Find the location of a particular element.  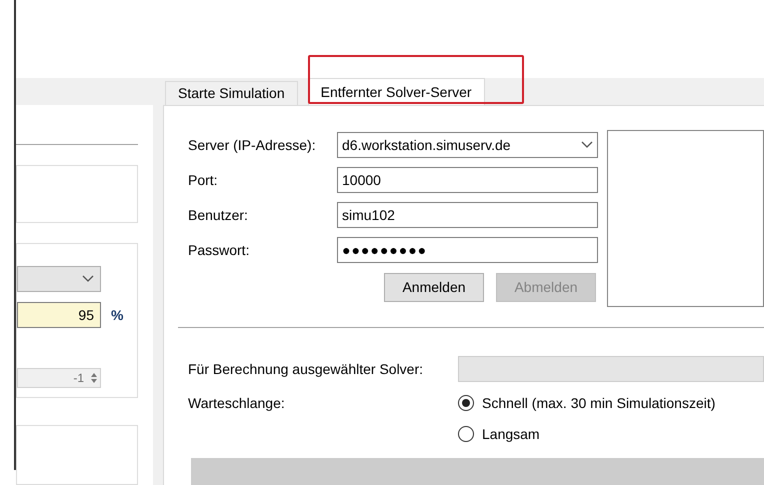

queue-label: Warteschlange: is located at coordinates (237, 403).